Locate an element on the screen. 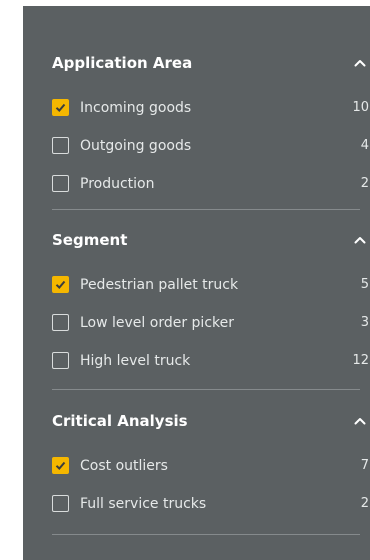 Image resolution: width=370 pixels, height=560 pixels. option-count: 5 is located at coordinates (364, 284).